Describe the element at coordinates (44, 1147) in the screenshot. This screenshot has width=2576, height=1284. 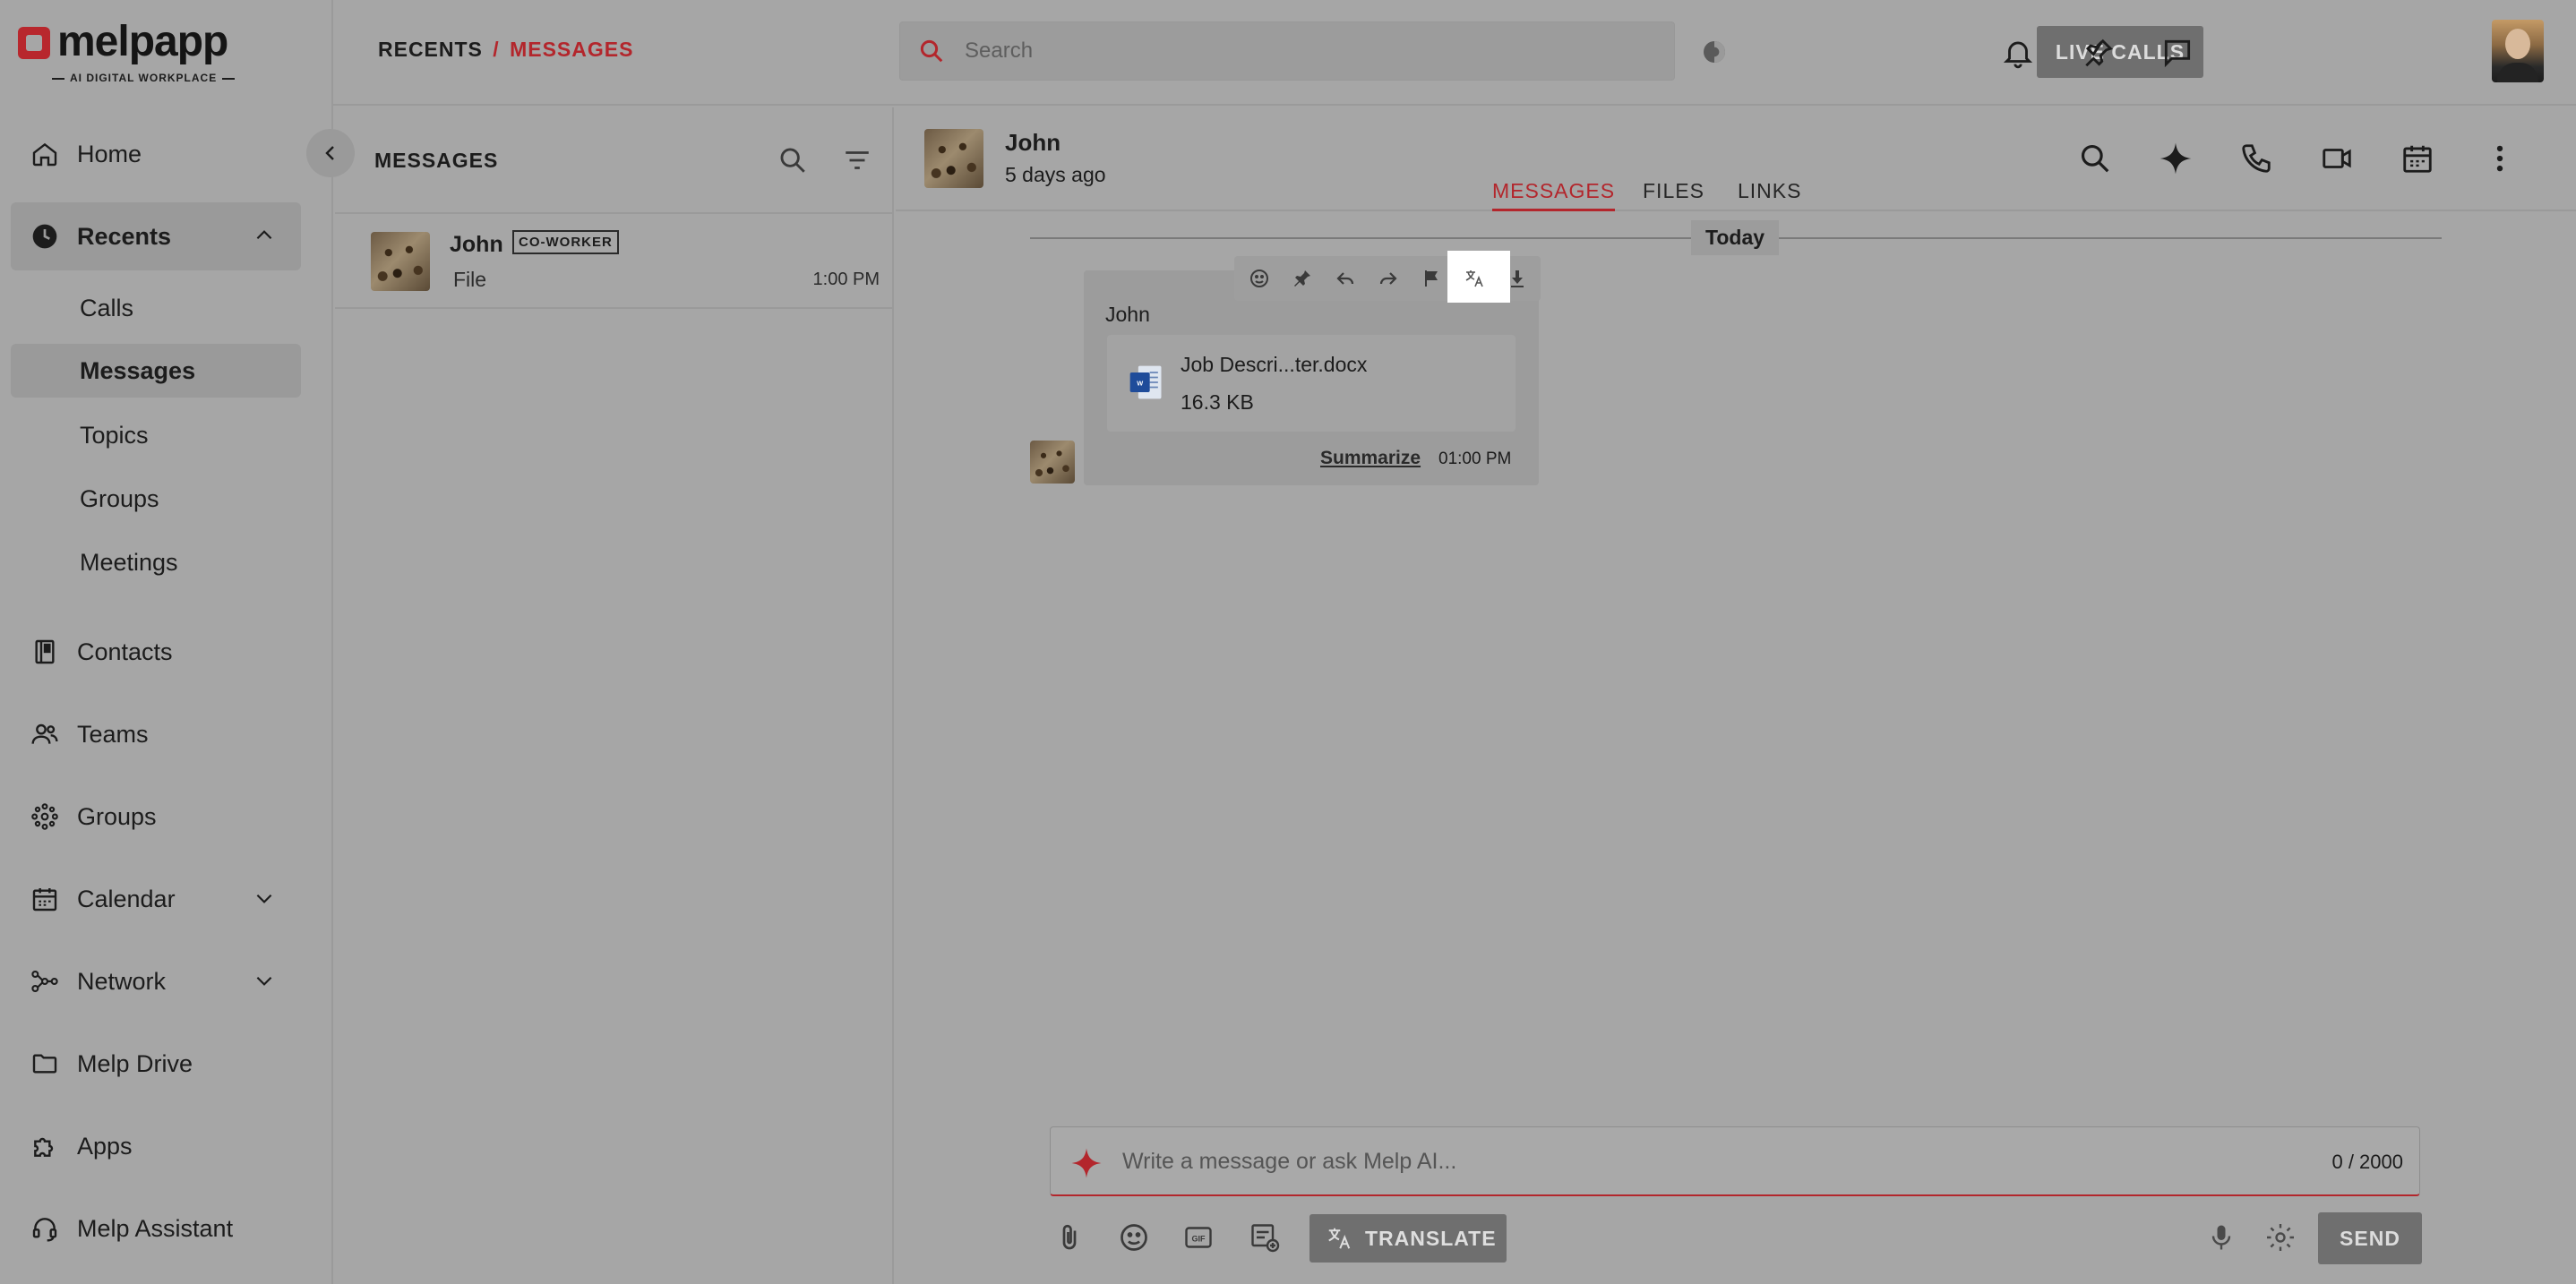
I see `puzzle-icon` at that location.